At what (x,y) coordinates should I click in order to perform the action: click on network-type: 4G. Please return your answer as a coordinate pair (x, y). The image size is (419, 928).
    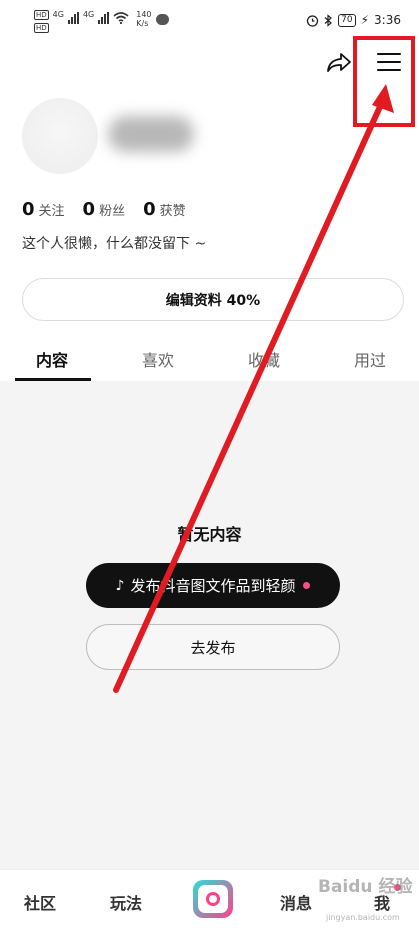
    Looking at the image, I should click on (58, 14).